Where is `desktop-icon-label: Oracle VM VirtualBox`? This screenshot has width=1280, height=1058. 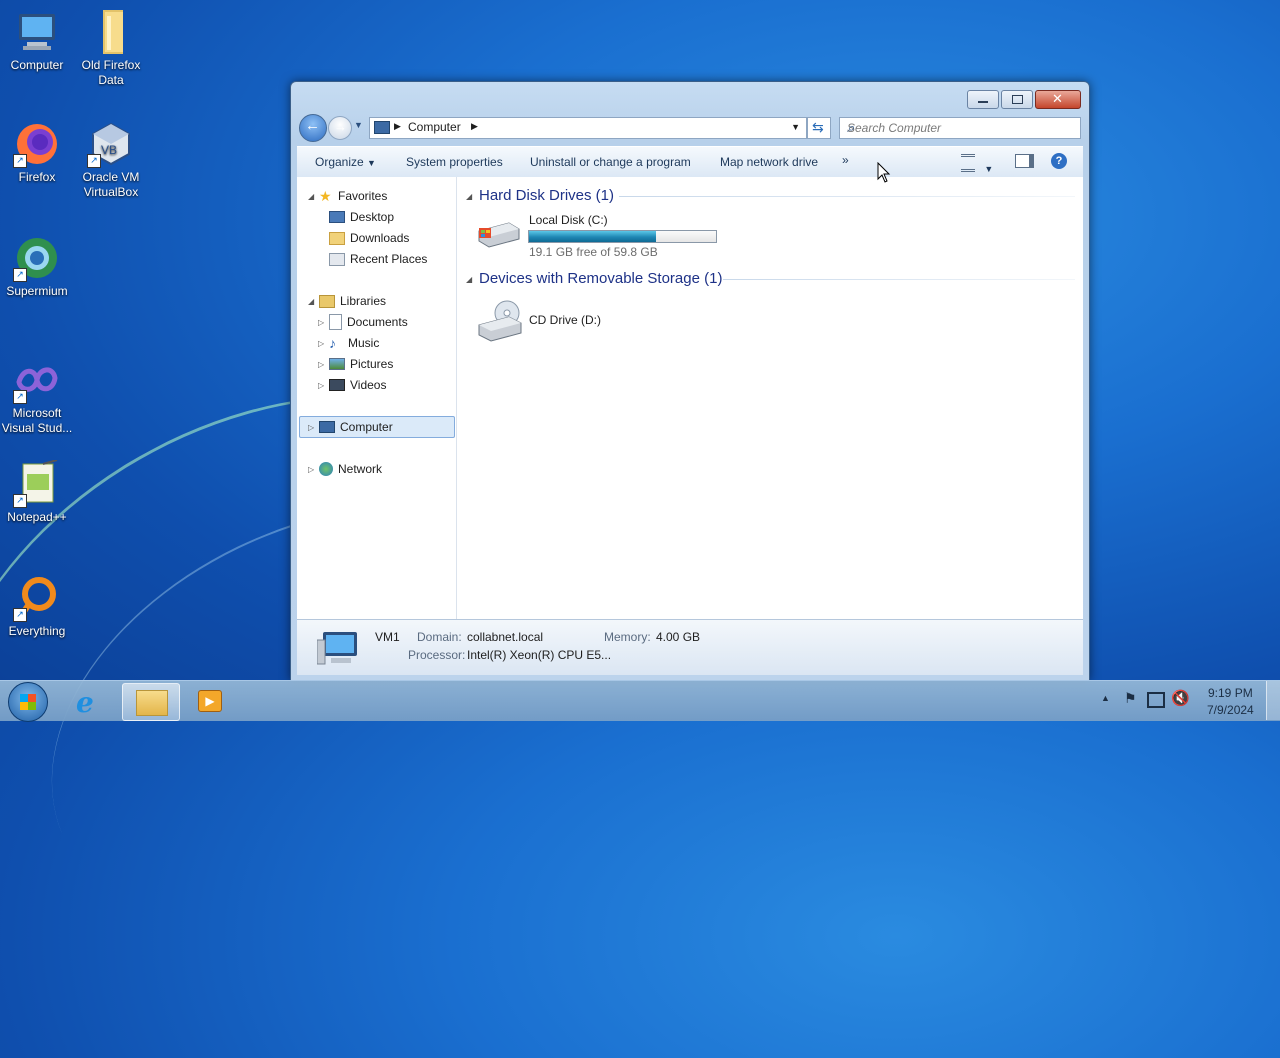
desktop-icon-label: Oracle VM VirtualBox is located at coordinates (111, 184).